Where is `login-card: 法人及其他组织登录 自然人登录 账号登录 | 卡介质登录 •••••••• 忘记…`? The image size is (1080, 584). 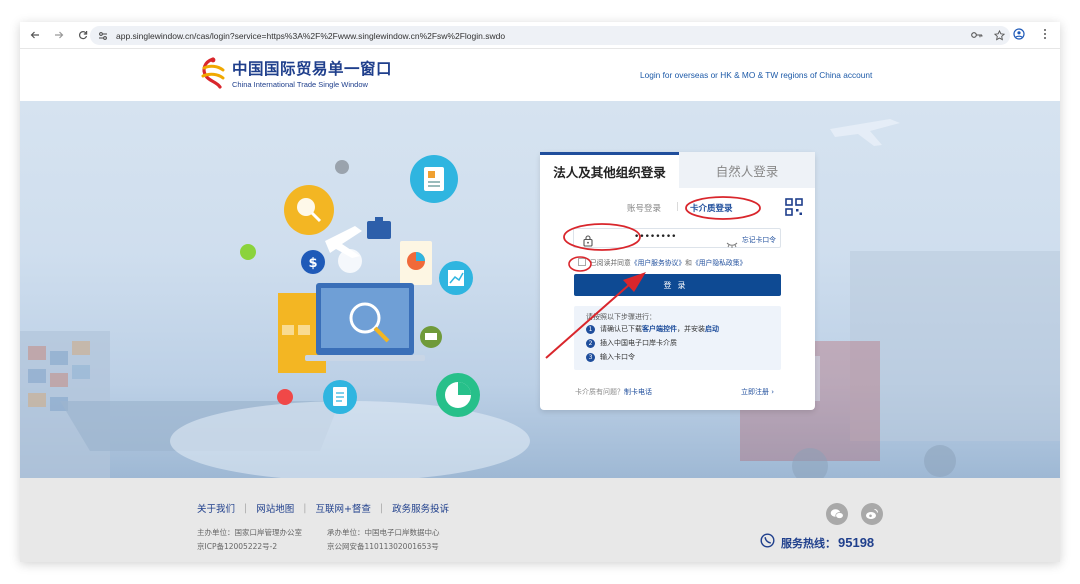
login-card: 法人及其他组织登录 自然人登录 账号登录 | 卡介质登录 •••••••• 忘记… is located at coordinates (677, 281).